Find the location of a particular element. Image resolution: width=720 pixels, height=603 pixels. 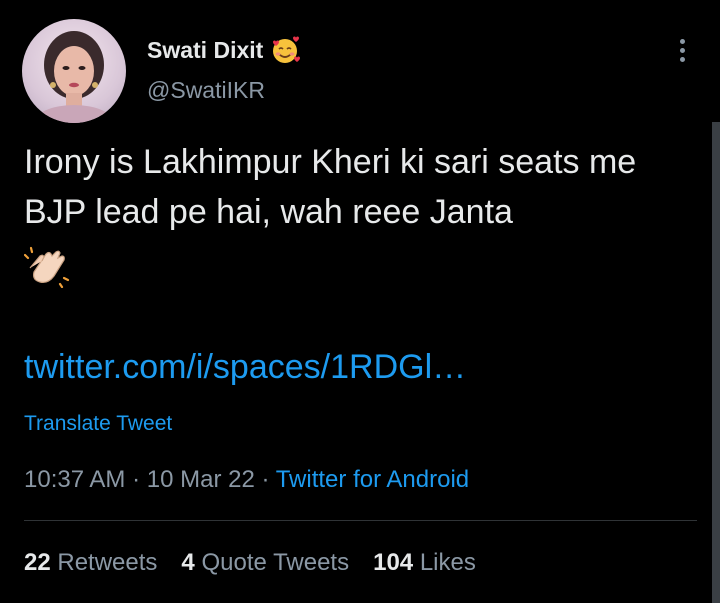

retweets-label: Retweets is located at coordinates (107, 562).